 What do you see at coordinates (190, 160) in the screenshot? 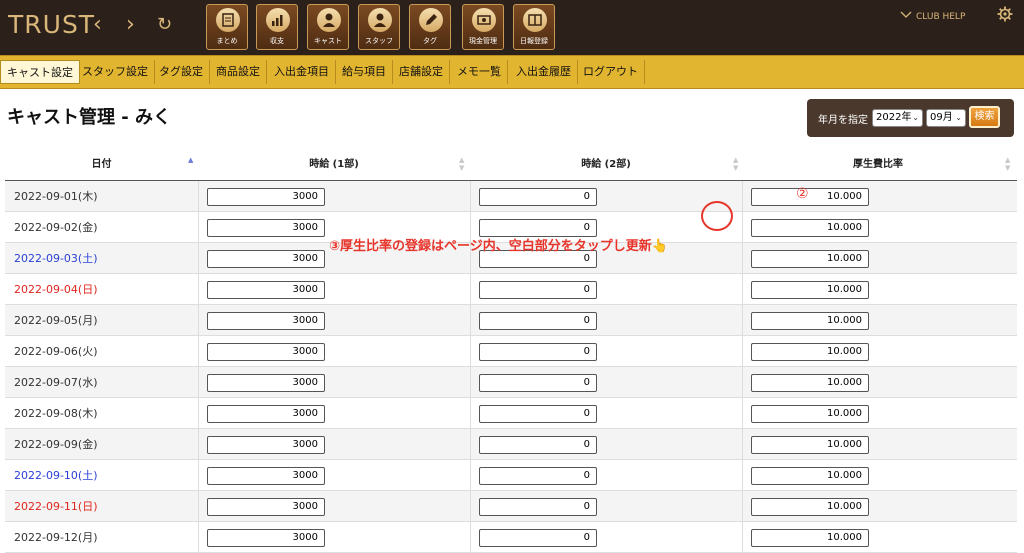
I see `sort-asc-icon: ▲` at bounding box center [190, 160].